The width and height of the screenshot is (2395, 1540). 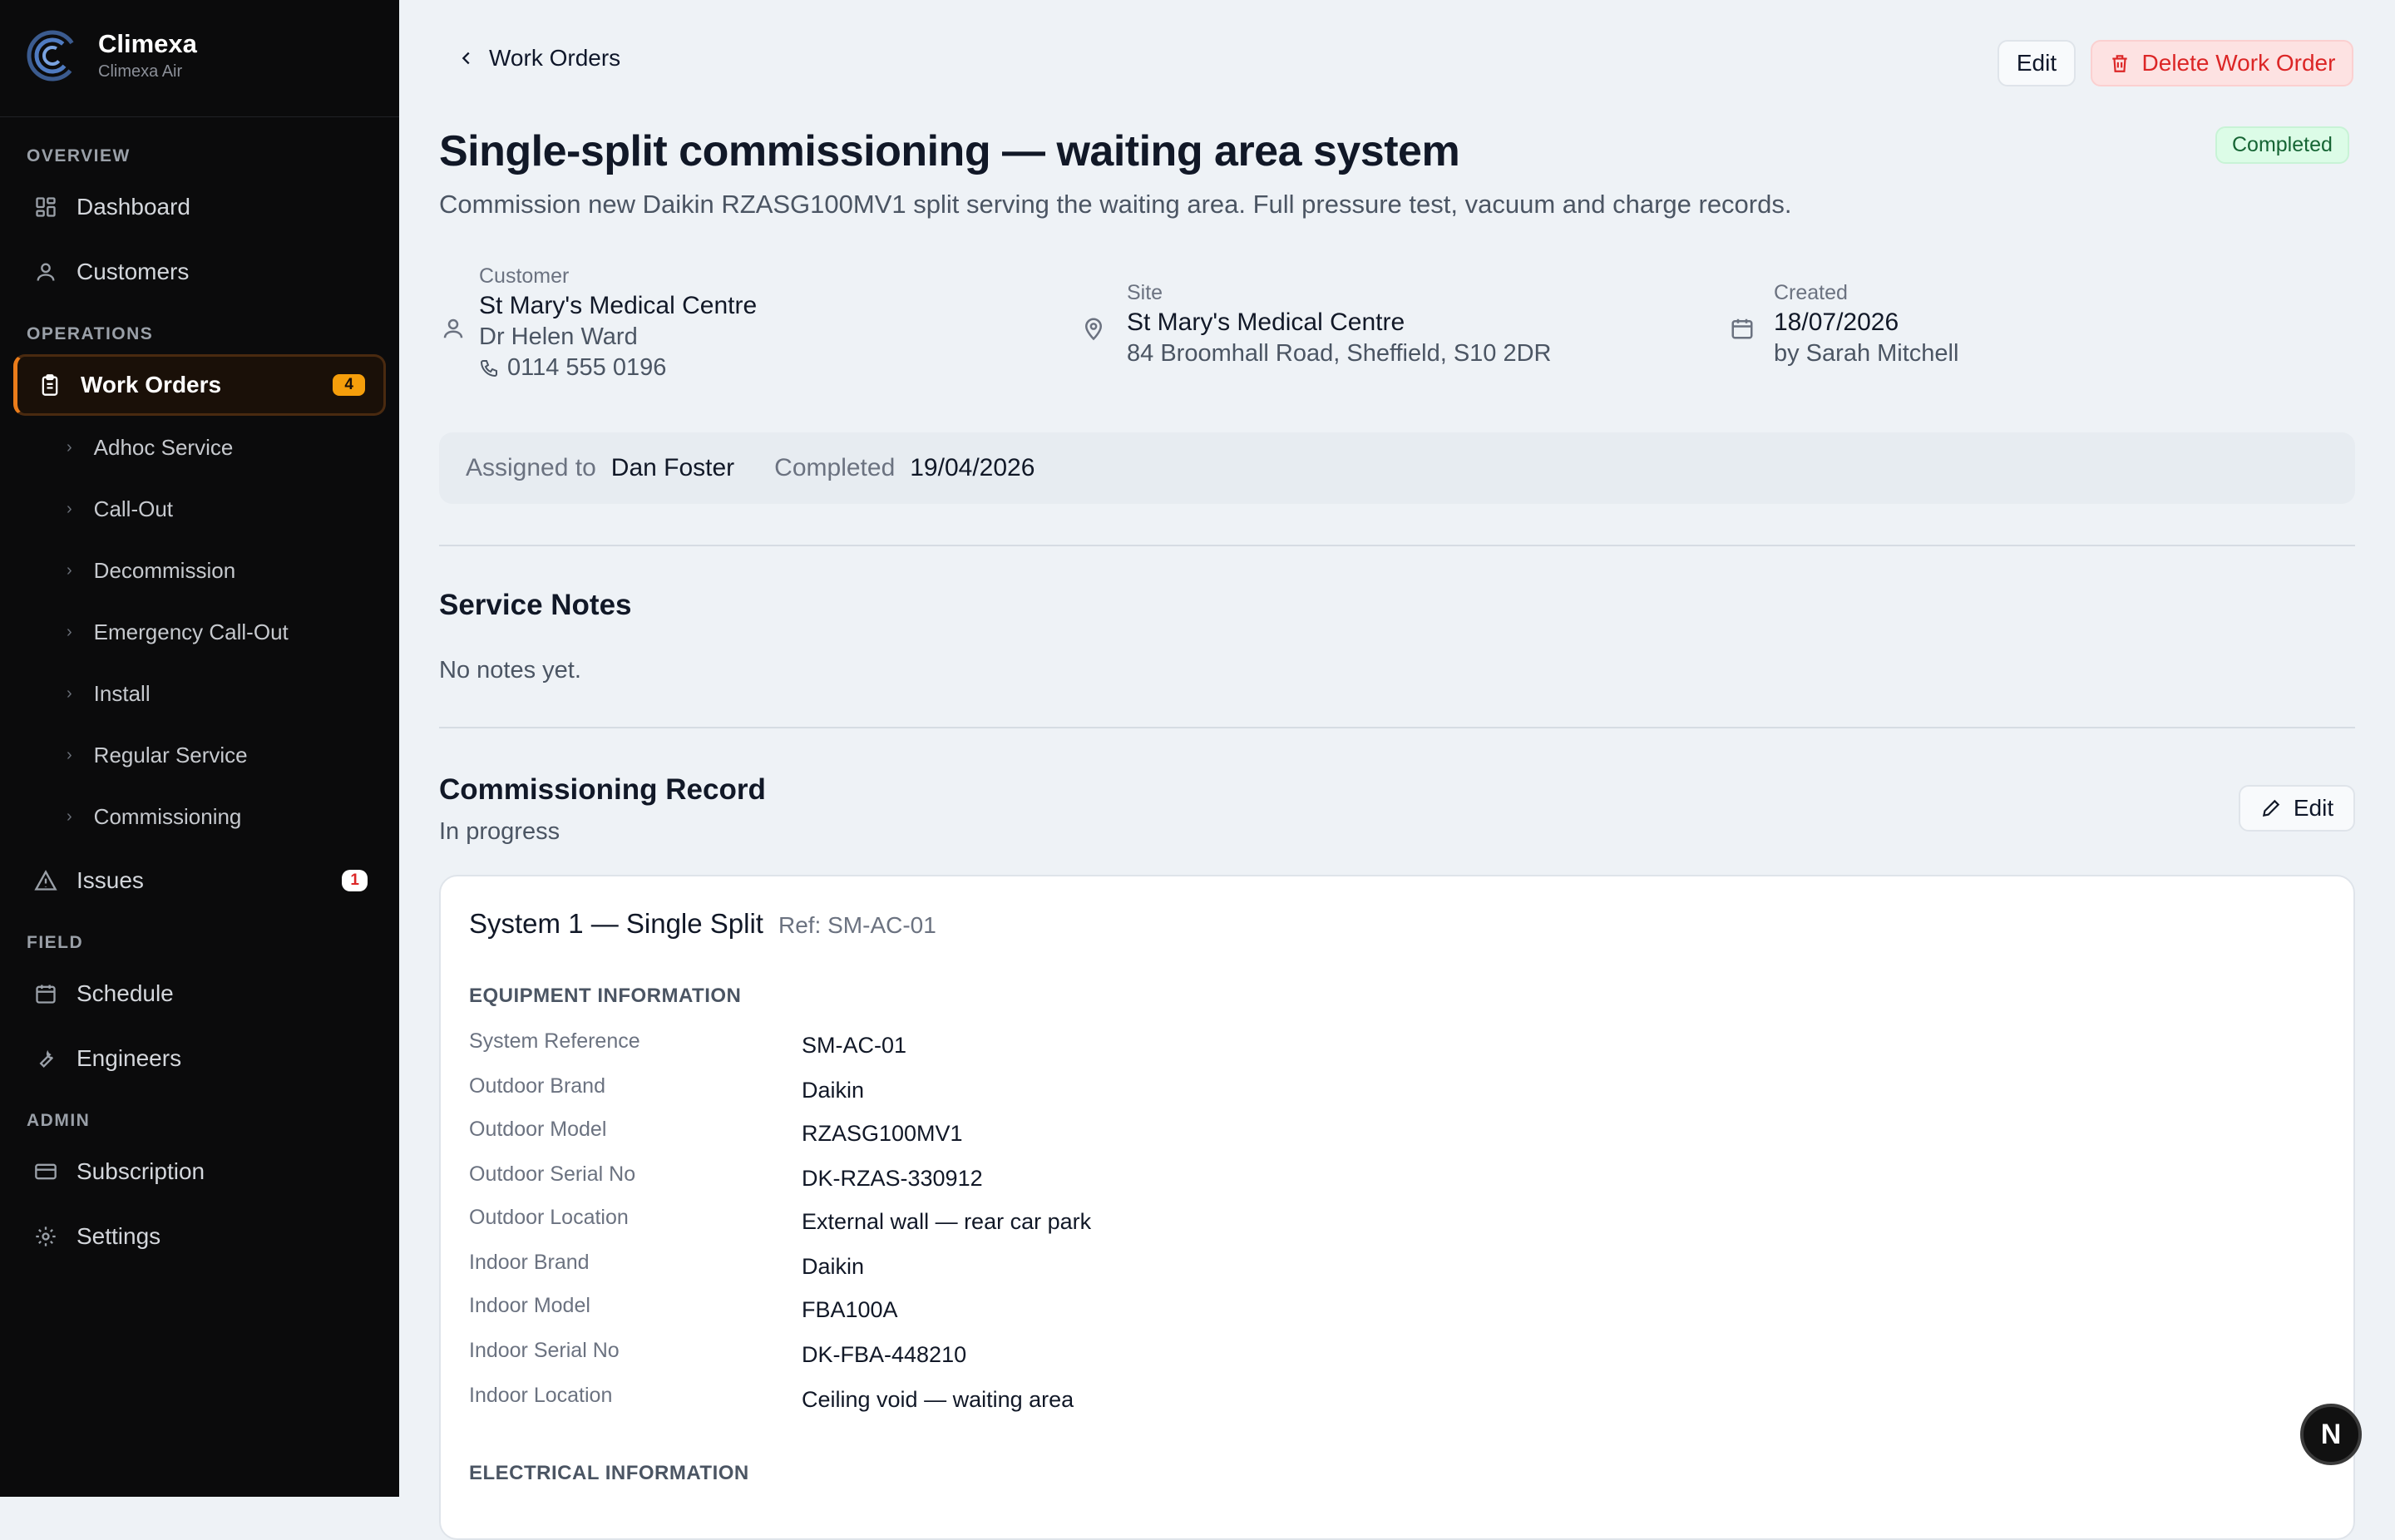 I want to click on dev-tools-button: N, so click(x=2331, y=1434).